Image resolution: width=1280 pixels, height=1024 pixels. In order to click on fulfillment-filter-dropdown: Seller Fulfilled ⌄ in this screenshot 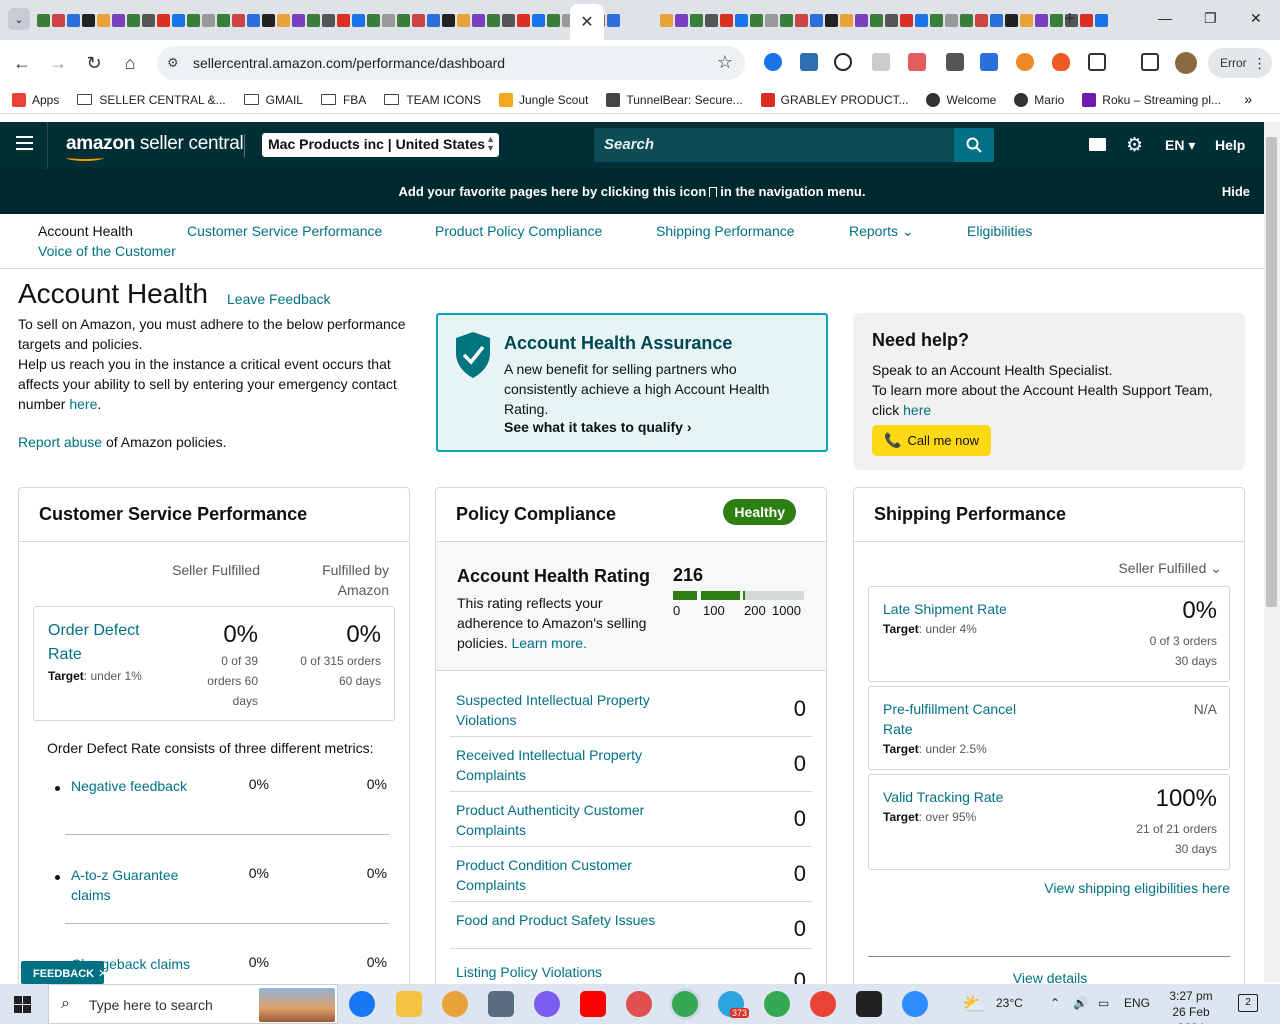, I will do `click(1170, 568)`.